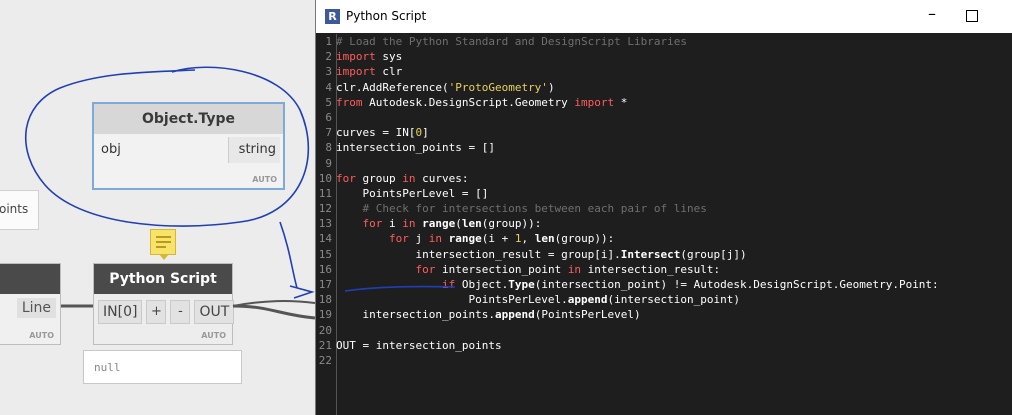 This screenshot has height=415, width=1012. What do you see at coordinates (302, 292) in the screenshot?
I see `annotation-arrow-head` at bounding box center [302, 292].